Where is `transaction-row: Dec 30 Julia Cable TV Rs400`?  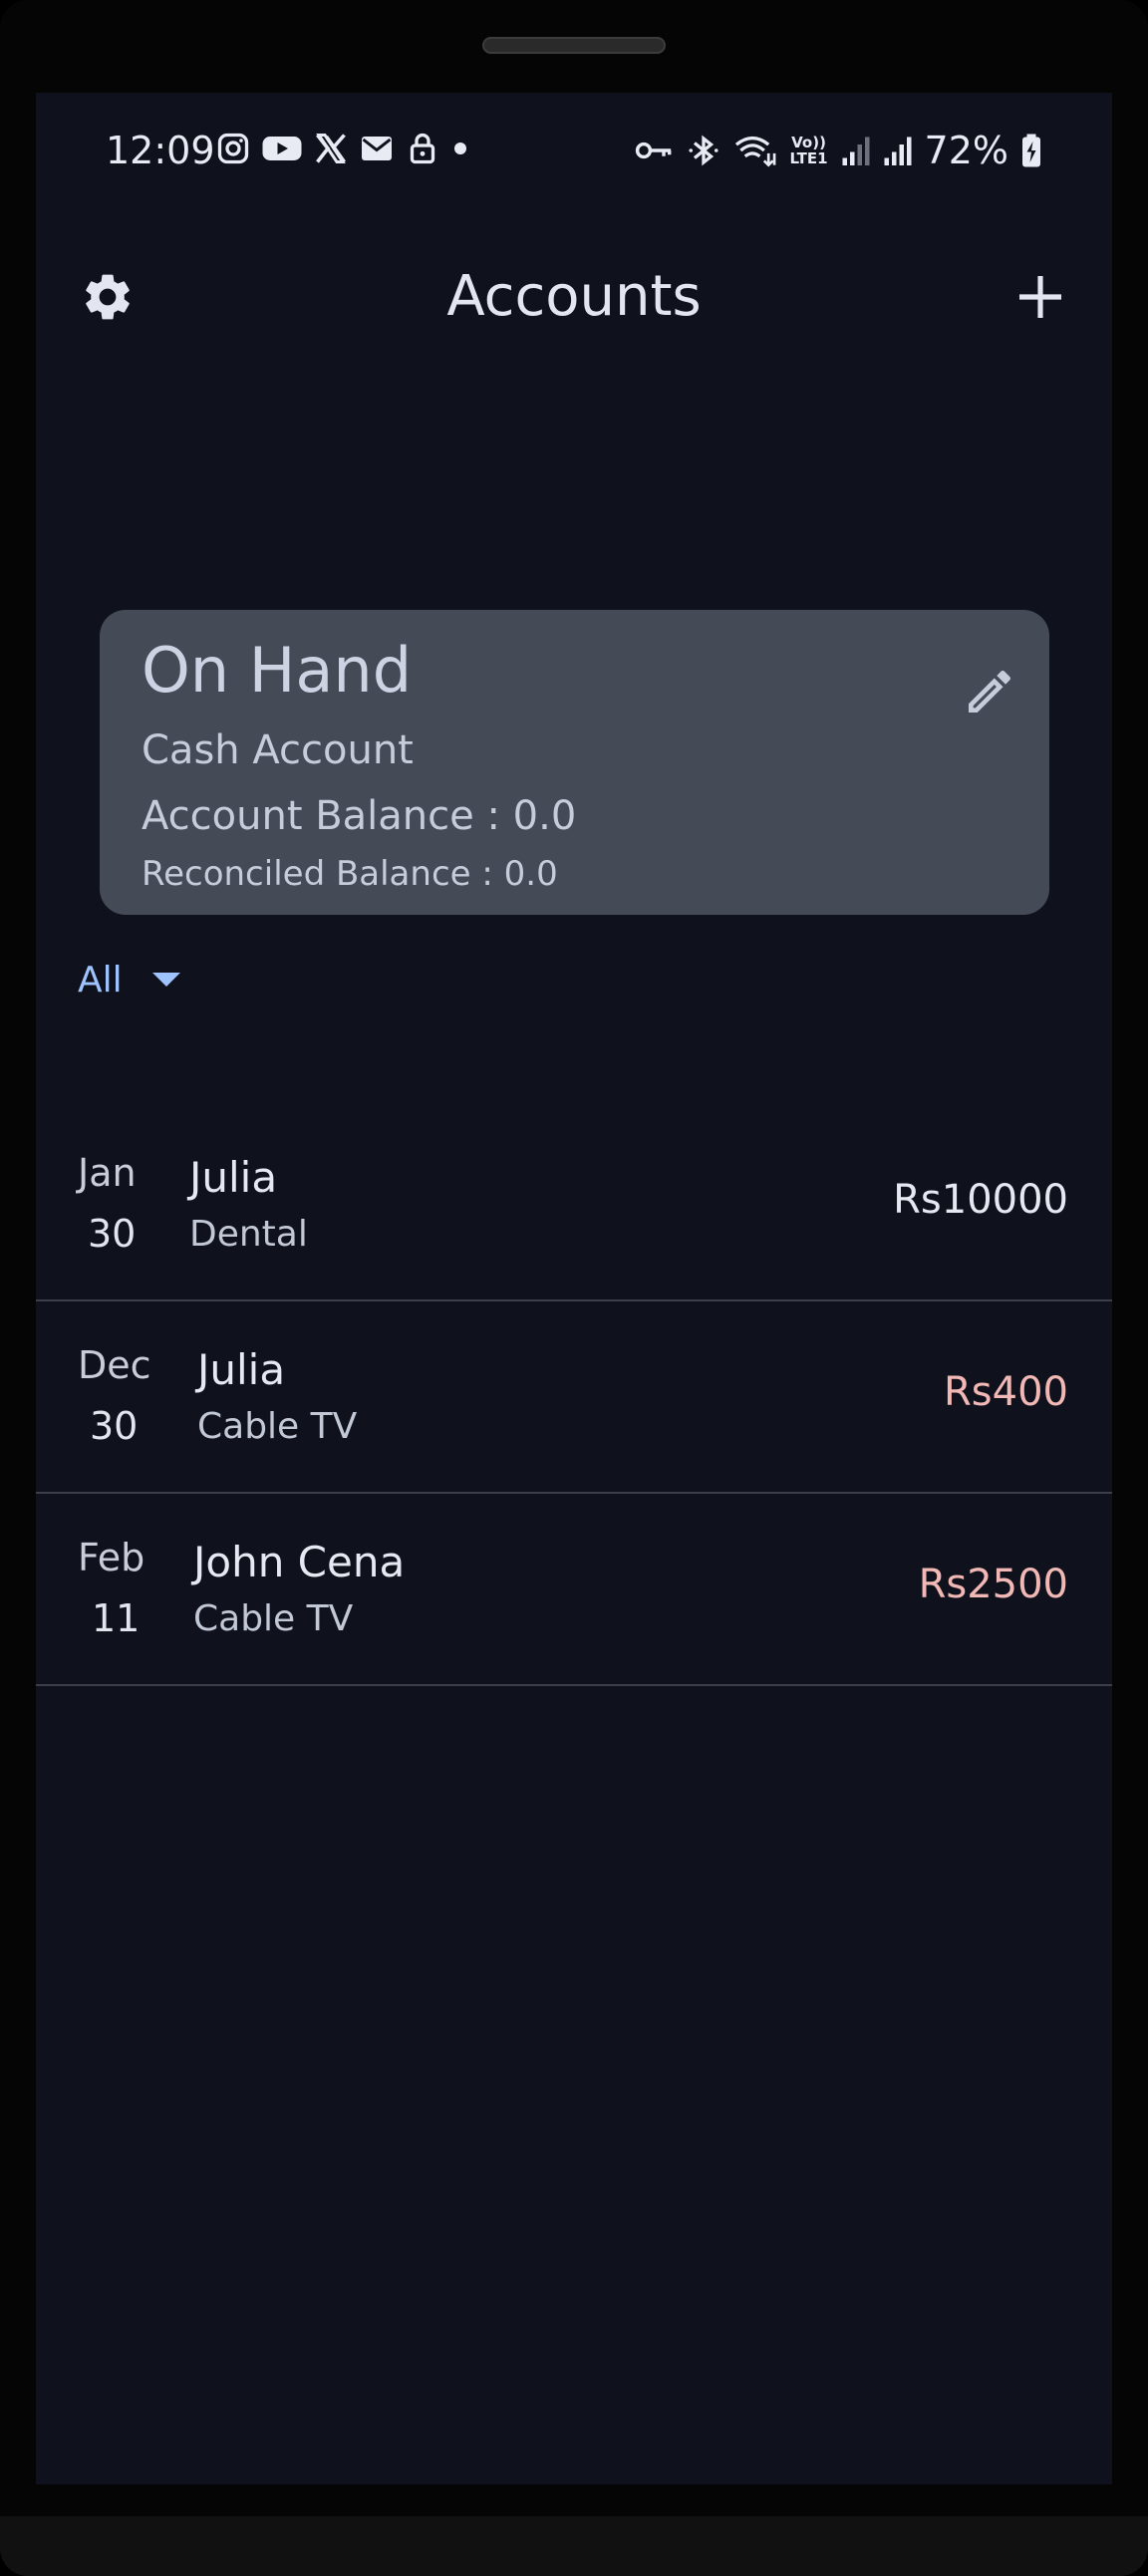
transaction-row: Dec 30 Julia Cable TV Rs400 is located at coordinates (574, 1397).